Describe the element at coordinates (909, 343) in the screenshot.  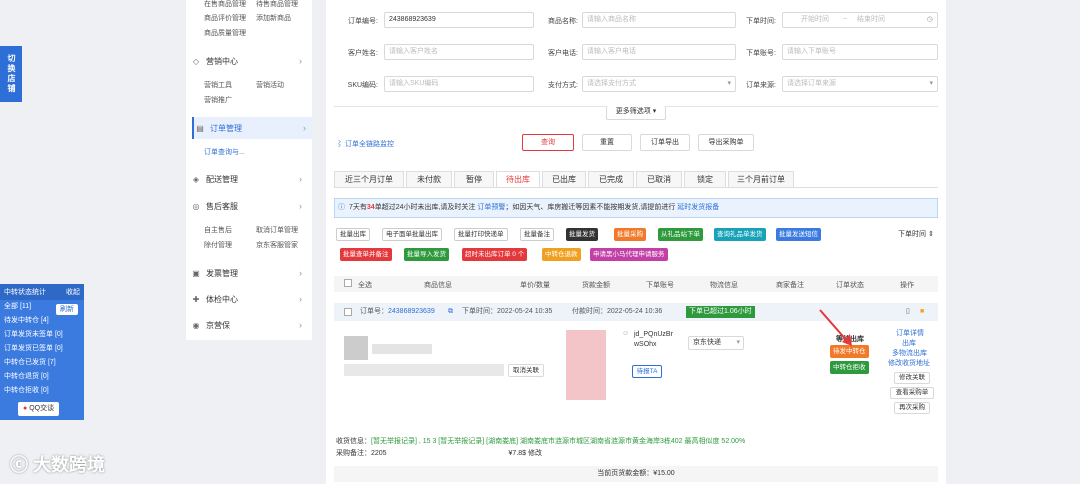
I see `op-outbound: 出库` at that location.